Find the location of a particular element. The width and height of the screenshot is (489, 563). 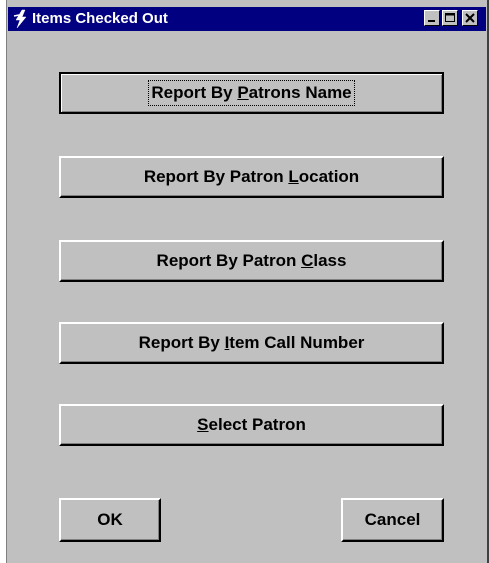

maximize-button is located at coordinates (450, 18).